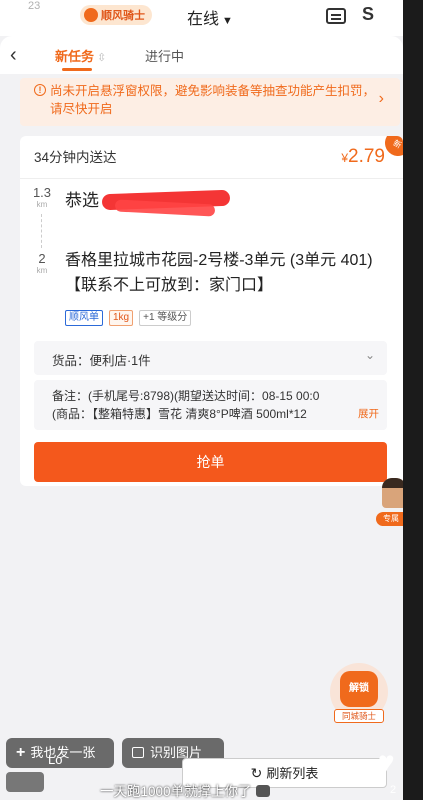 Image resolution: width=423 pixels, height=800 pixels. I want to click on brand-badge-icon, so click(91, 15).